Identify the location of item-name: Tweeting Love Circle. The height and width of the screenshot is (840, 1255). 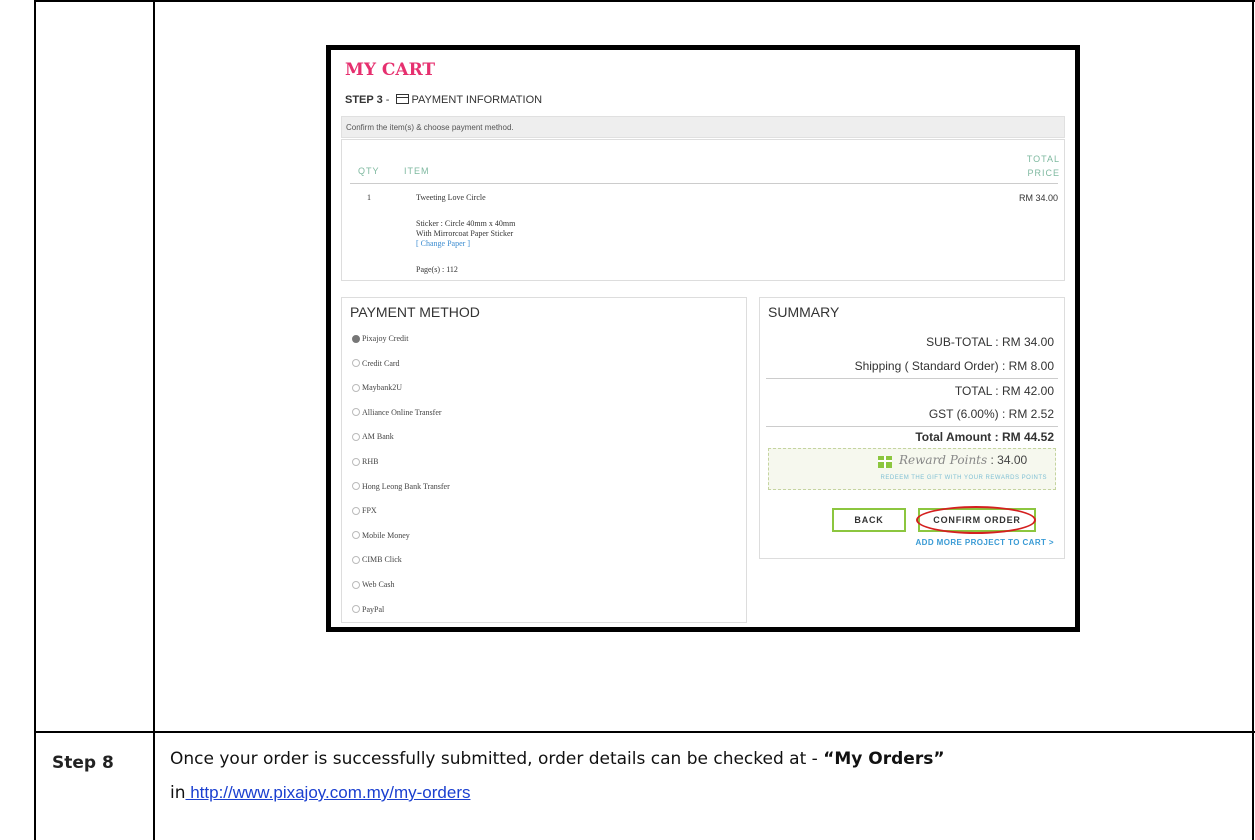
(451, 197).